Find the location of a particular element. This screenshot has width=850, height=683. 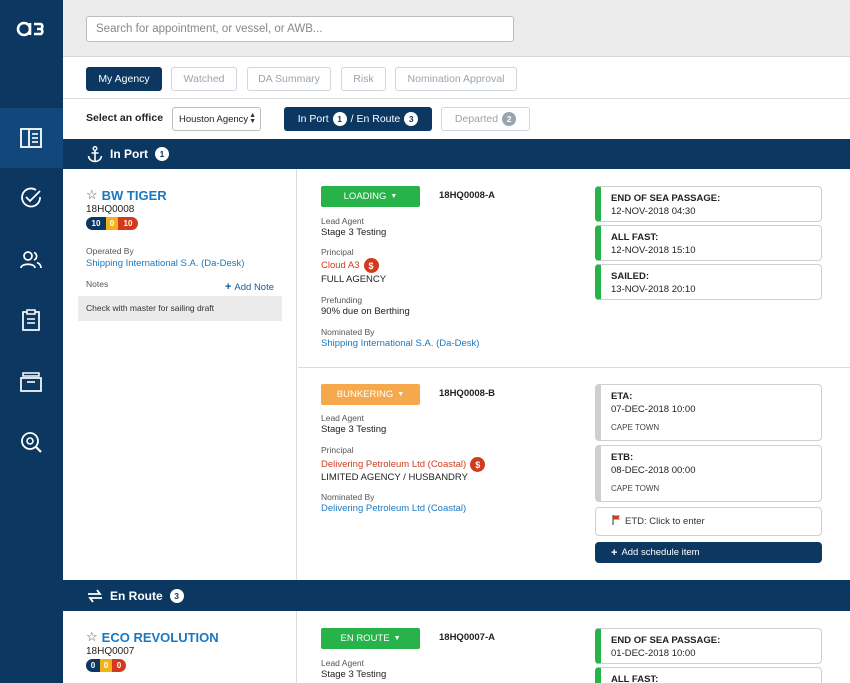

pill-red: 0 is located at coordinates (119, 665).